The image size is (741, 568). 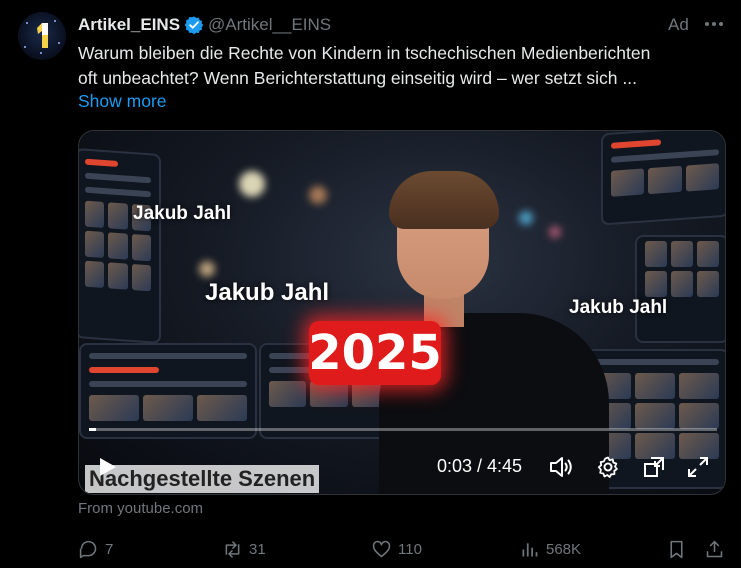 I want to click on like-button: 110, so click(x=396, y=549).